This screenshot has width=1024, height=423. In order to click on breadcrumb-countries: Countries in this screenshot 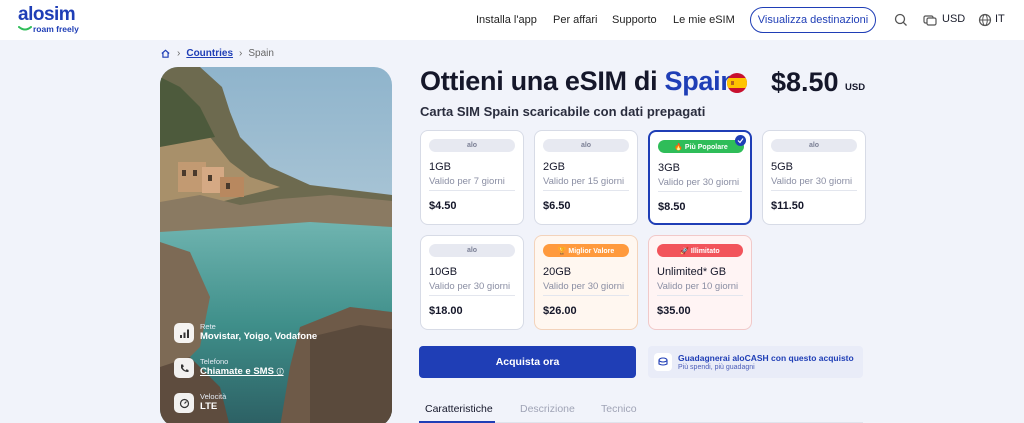, I will do `click(209, 53)`.